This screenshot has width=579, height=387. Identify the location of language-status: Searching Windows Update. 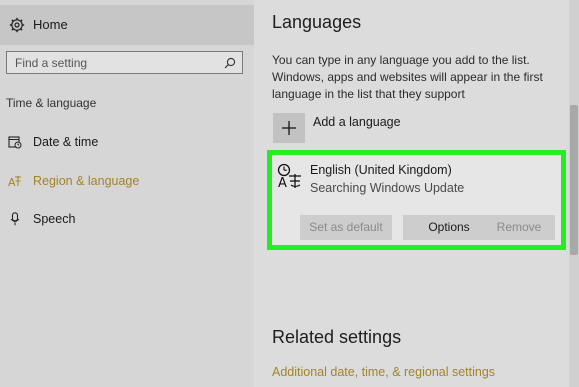
(387, 188).